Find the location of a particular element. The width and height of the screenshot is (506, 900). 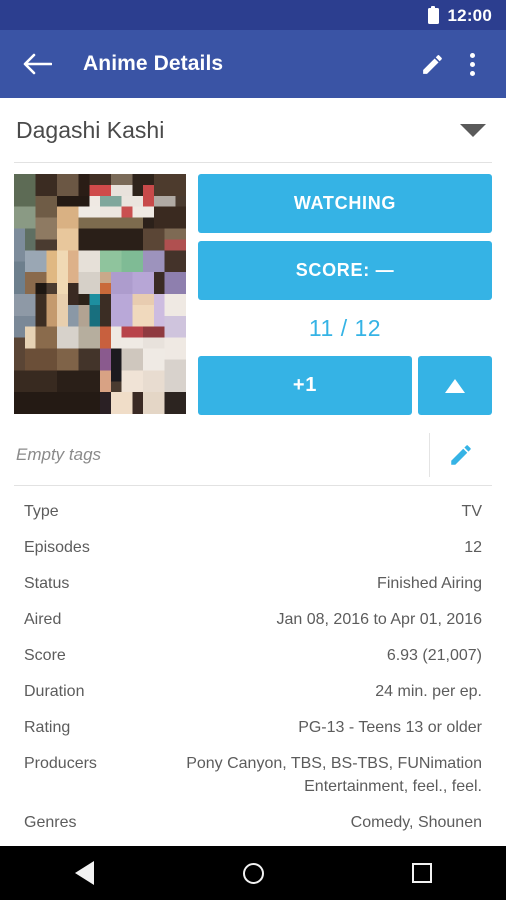

nav-recents-icon is located at coordinates (421, 873).